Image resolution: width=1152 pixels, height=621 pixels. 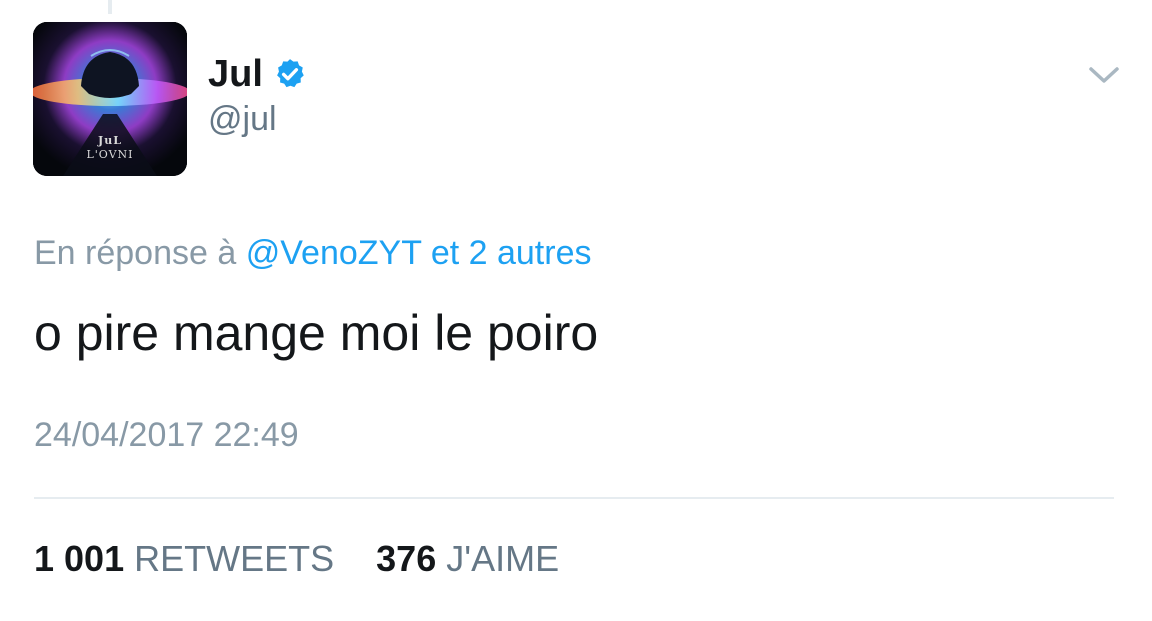 I want to click on avatar-album-text: L'OVNI, so click(x=110, y=154).